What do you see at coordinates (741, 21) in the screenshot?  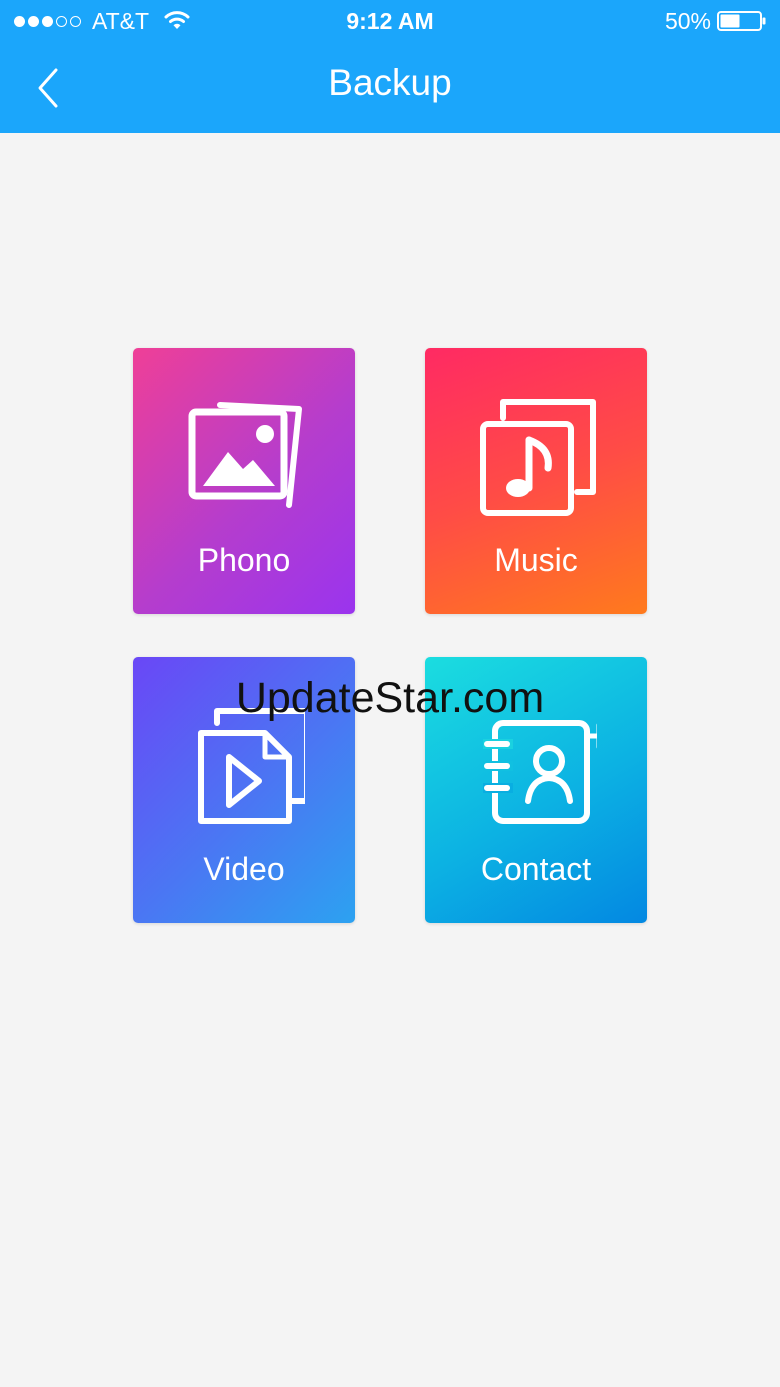 I see `battery-icon` at bounding box center [741, 21].